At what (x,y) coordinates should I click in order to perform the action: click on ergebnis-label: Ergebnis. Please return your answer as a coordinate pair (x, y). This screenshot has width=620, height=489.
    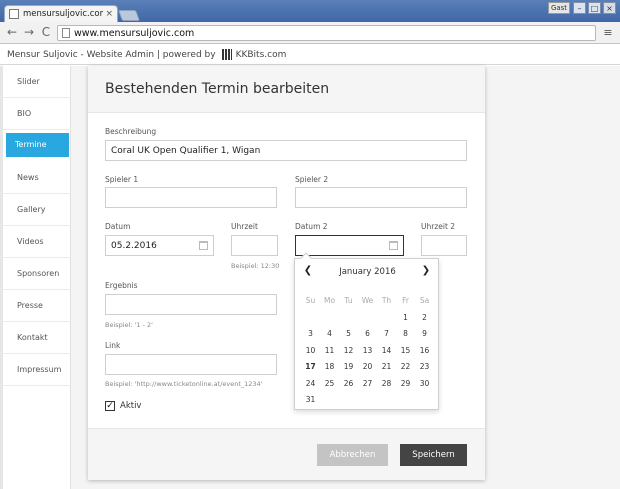
    Looking at the image, I should click on (121, 285).